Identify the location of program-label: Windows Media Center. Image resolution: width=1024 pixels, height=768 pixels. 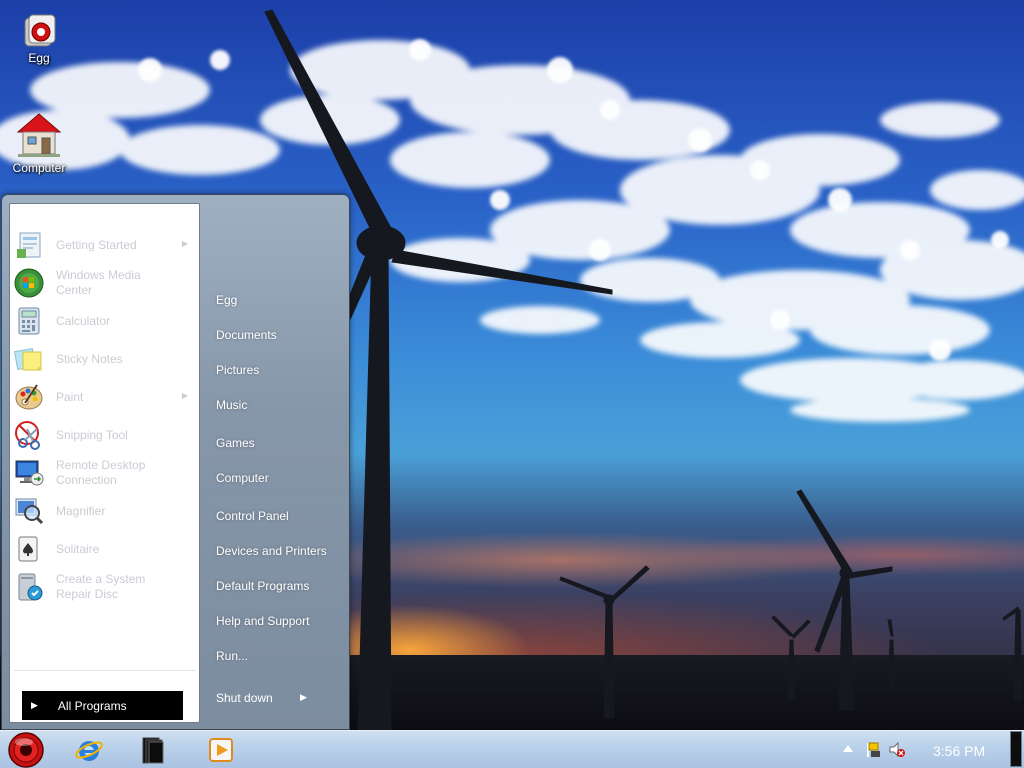
(98, 282).